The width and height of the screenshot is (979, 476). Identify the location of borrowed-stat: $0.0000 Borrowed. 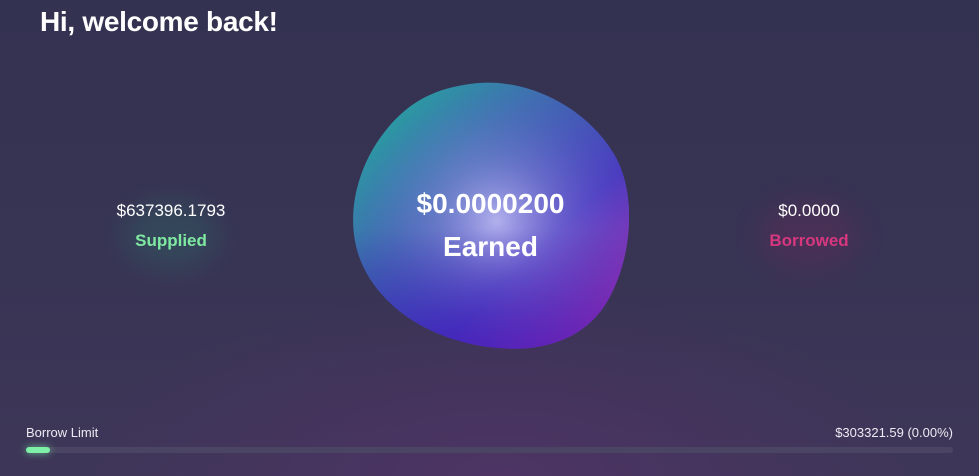
(809, 235).